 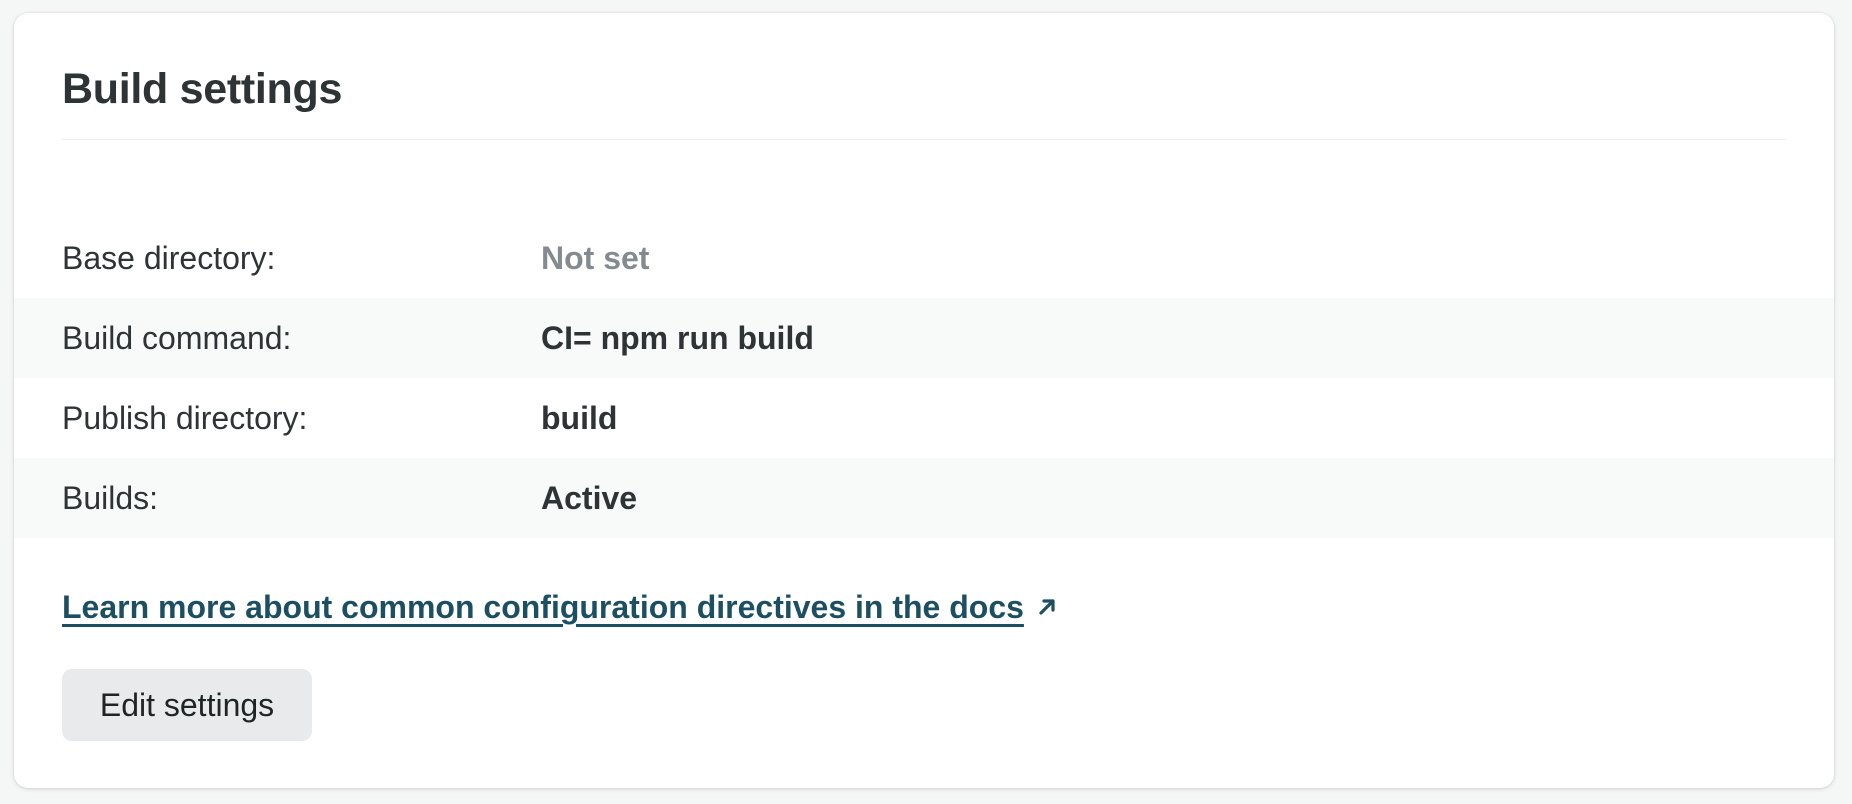 What do you see at coordinates (589, 497) in the screenshot?
I see `setting-value: Active` at bounding box center [589, 497].